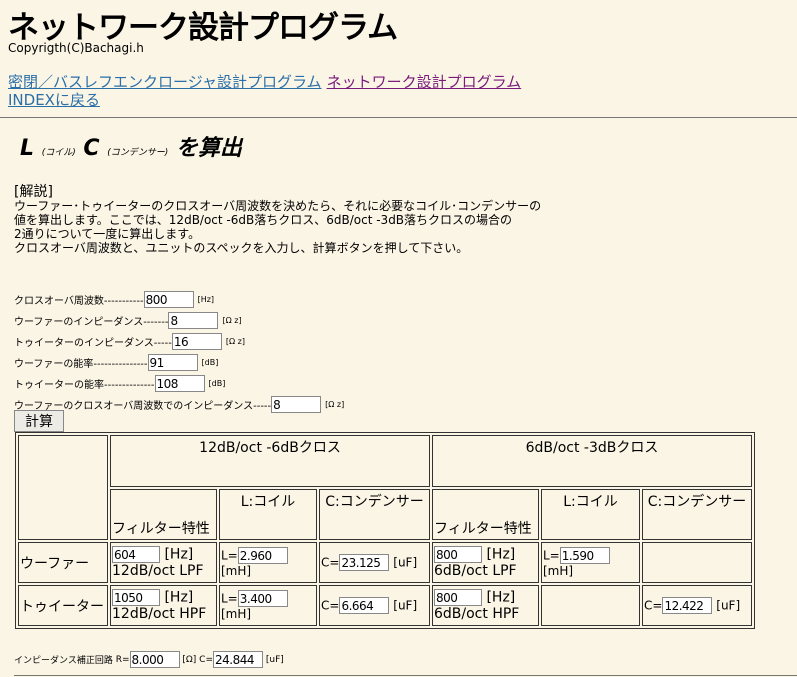  Describe the element at coordinates (165, 82) in the screenshot. I see `link-enclosure: 密閉／バスレフエンクロージャ設計プログラム` at that location.